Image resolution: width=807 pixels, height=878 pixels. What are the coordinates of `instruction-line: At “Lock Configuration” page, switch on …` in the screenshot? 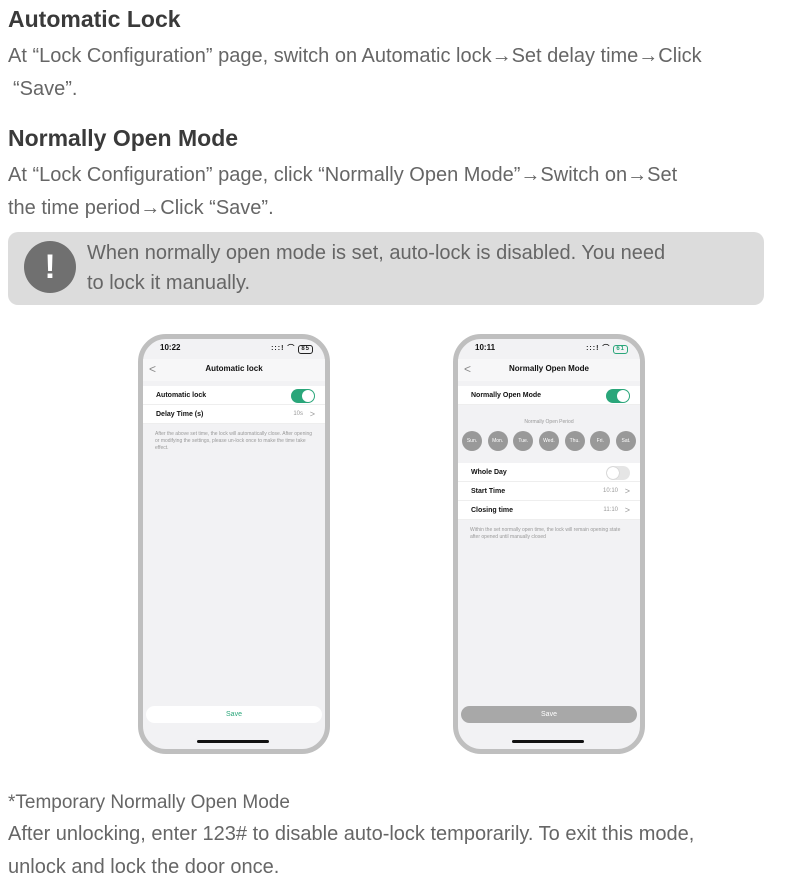 It's located at (355, 56).